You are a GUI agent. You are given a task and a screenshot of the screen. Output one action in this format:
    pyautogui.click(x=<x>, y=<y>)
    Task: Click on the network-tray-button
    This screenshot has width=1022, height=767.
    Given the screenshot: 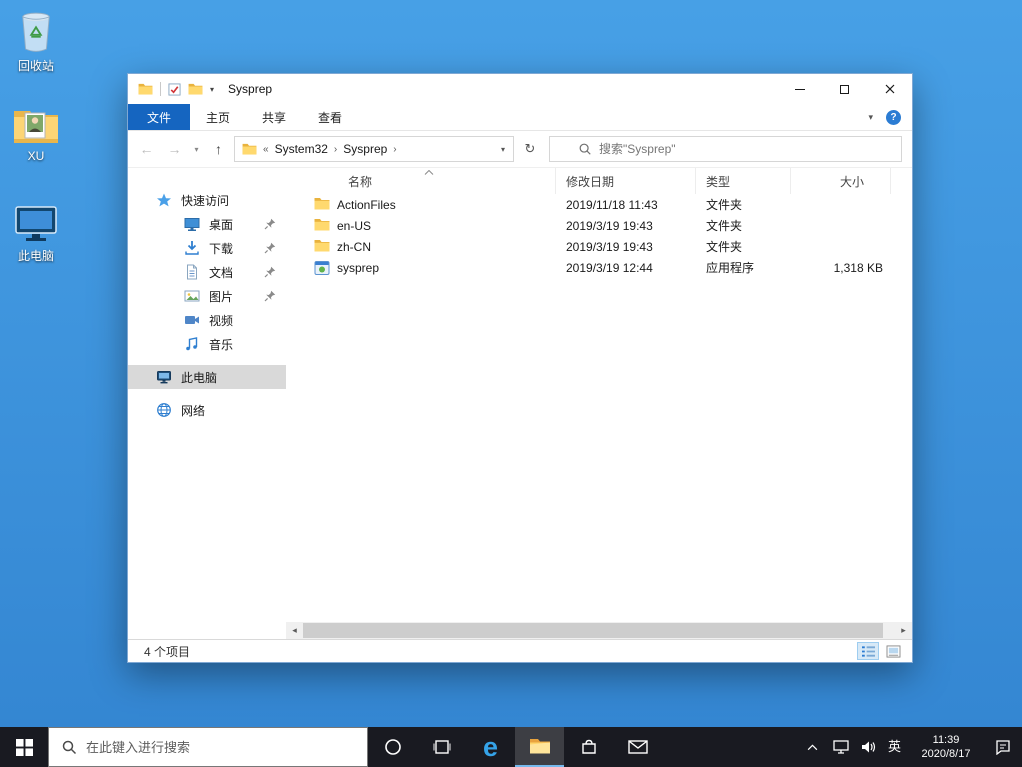 What is the action you would take?
    pyautogui.click(x=840, y=747)
    